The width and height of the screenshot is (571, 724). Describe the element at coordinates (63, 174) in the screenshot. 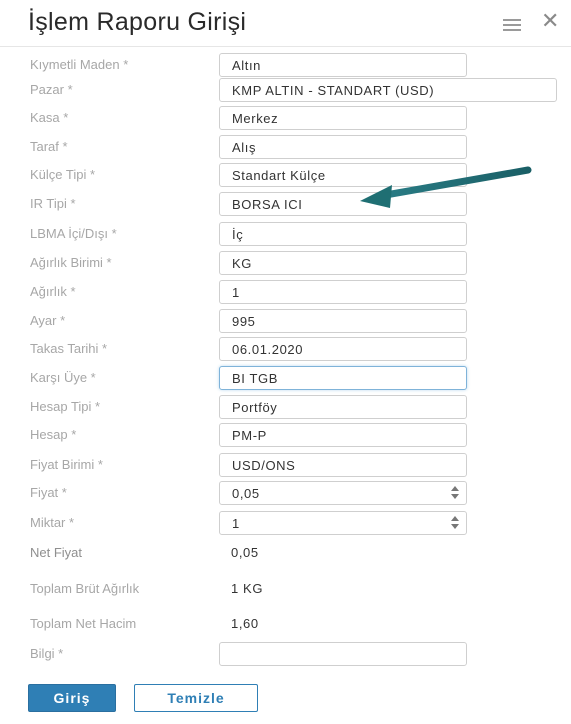

I see `kulce-tipi-label: Külçe Tipi *` at that location.